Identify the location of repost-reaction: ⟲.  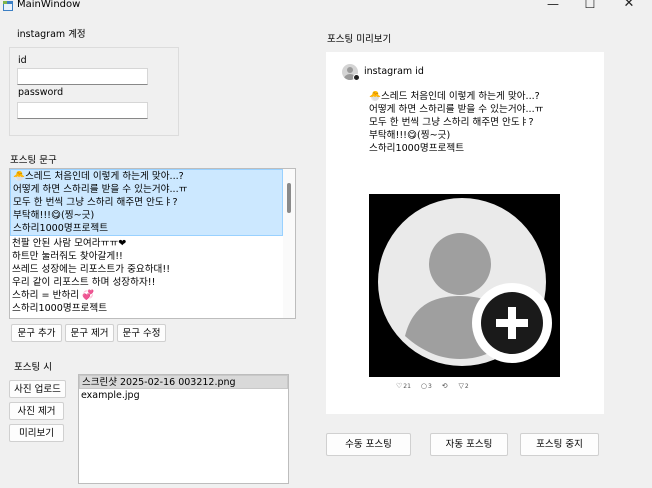
(445, 386).